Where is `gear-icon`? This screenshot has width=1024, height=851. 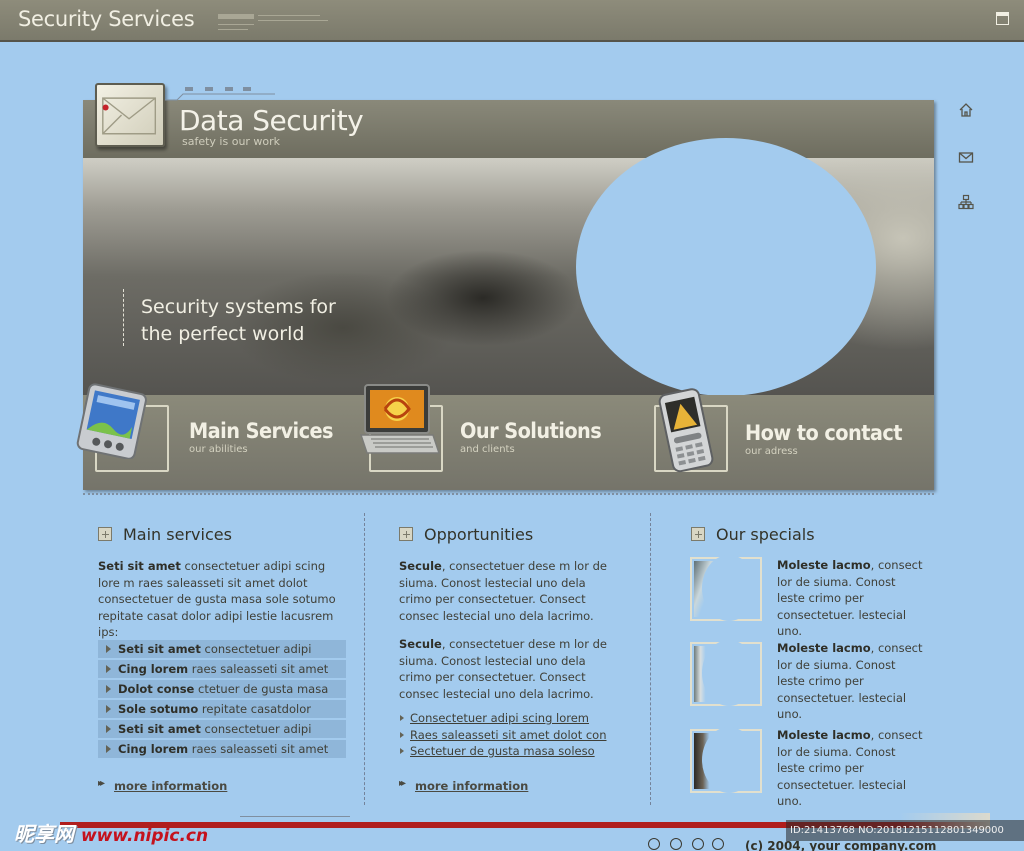
gear-icon is located at coordinates (698, 844).